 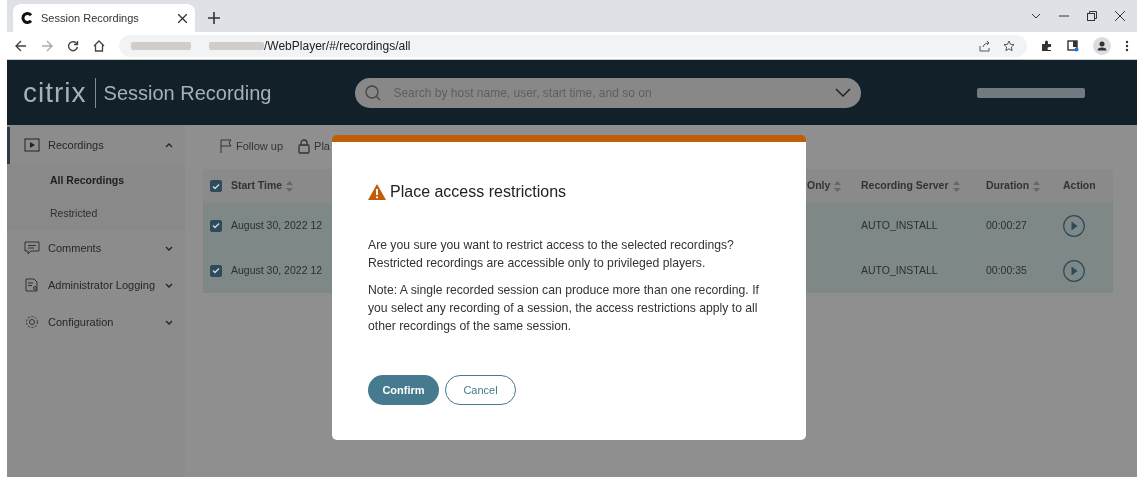 I want to click on dialog-text: Note: A single recorded session can produce more than one recording. If you select any recording of a session, the access restrictions apply to all other recordings of the same session., so click(x=564, y=308).